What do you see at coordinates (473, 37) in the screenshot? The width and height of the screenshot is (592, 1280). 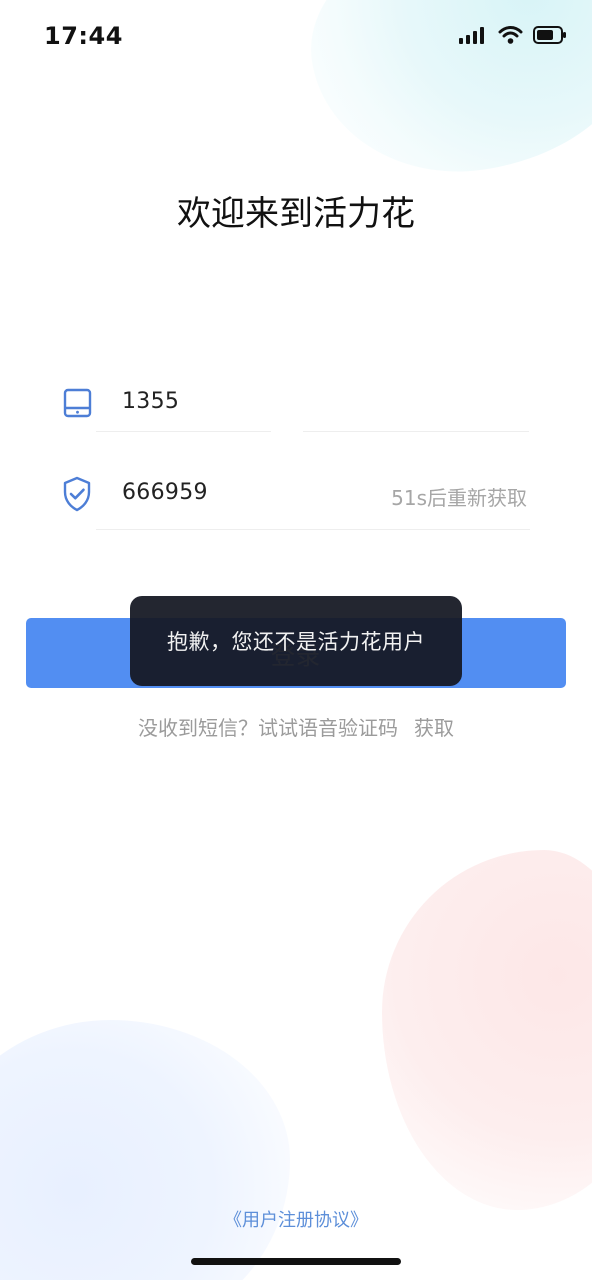 I see `signal-icon` at bounding box center [473, 37].